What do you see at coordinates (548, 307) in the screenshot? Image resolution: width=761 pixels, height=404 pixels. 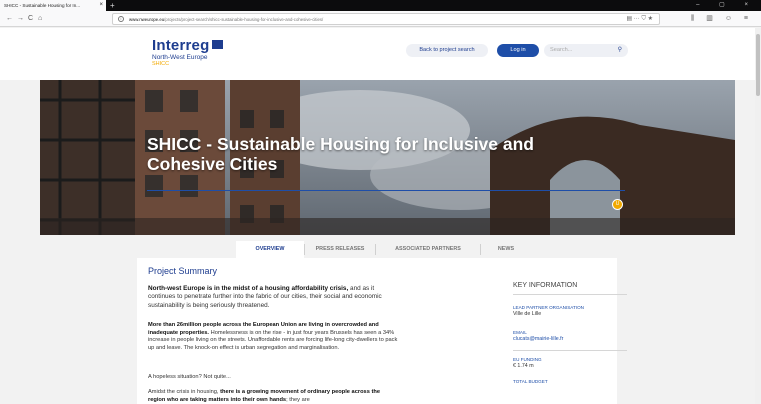 I see `lead-partner-label: LEAD PARTNER ORGANISATION` at bounding box center [548, 307].